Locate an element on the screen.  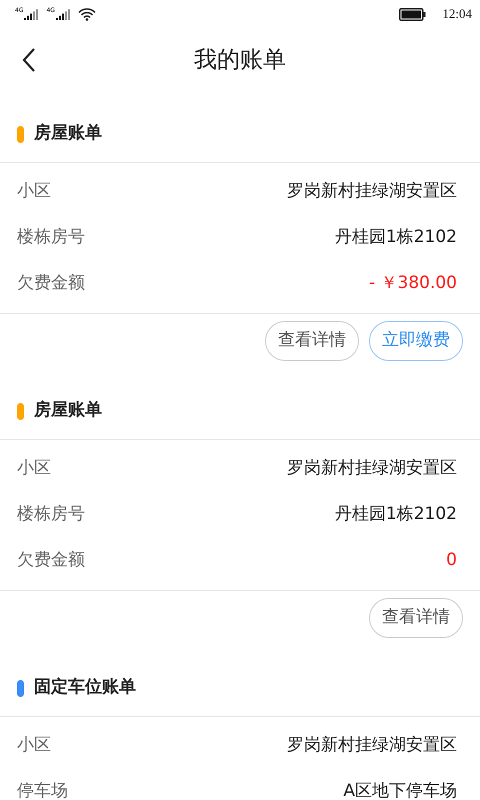
battery-icon is located at coordinates (412, 14).